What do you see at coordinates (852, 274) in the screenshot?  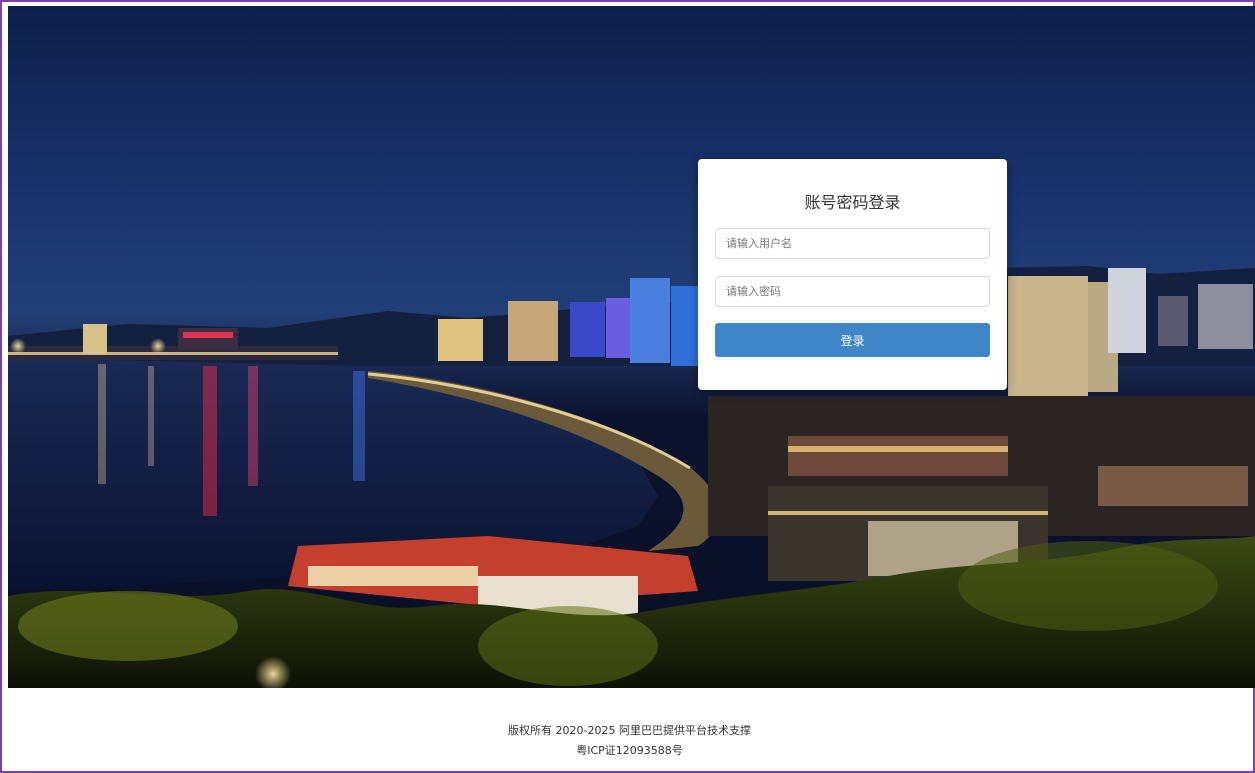 I see `login-card: 账号密码登录 登录` at bounding box center [852, 274].